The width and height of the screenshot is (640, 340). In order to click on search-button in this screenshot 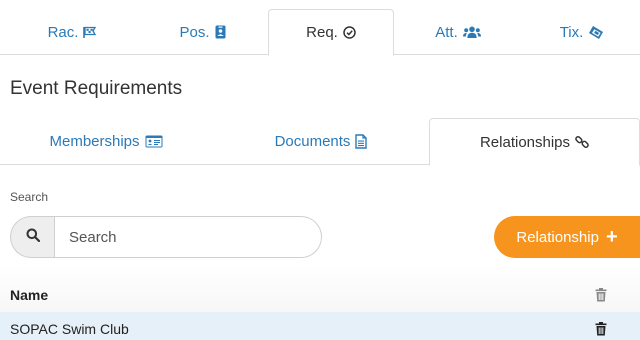, I will do `click(32, 237)`.